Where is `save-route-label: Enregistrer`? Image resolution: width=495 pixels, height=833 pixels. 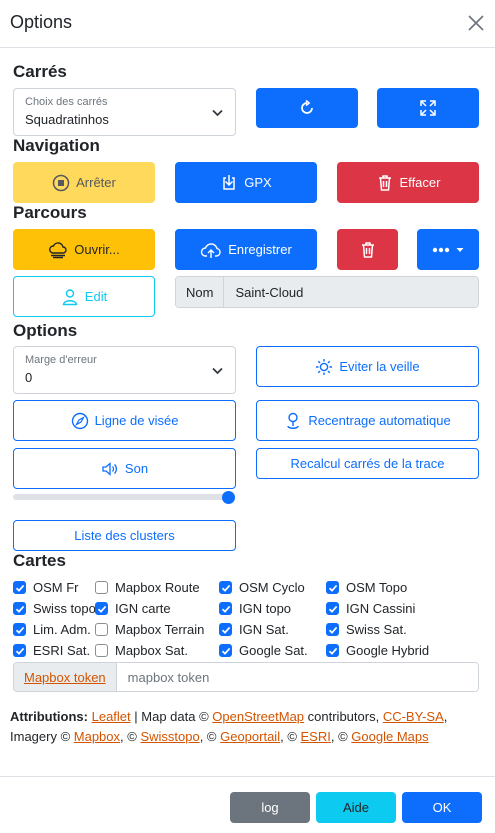 save-route-label: Enregistrer is located at coordinates (260, 249).